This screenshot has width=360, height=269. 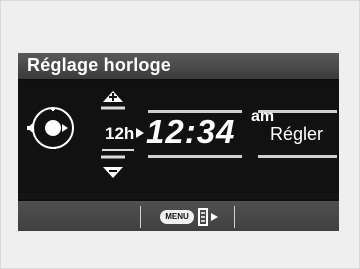 I want to click on arrow-down-minus-icon, so click(x=113, y=167).